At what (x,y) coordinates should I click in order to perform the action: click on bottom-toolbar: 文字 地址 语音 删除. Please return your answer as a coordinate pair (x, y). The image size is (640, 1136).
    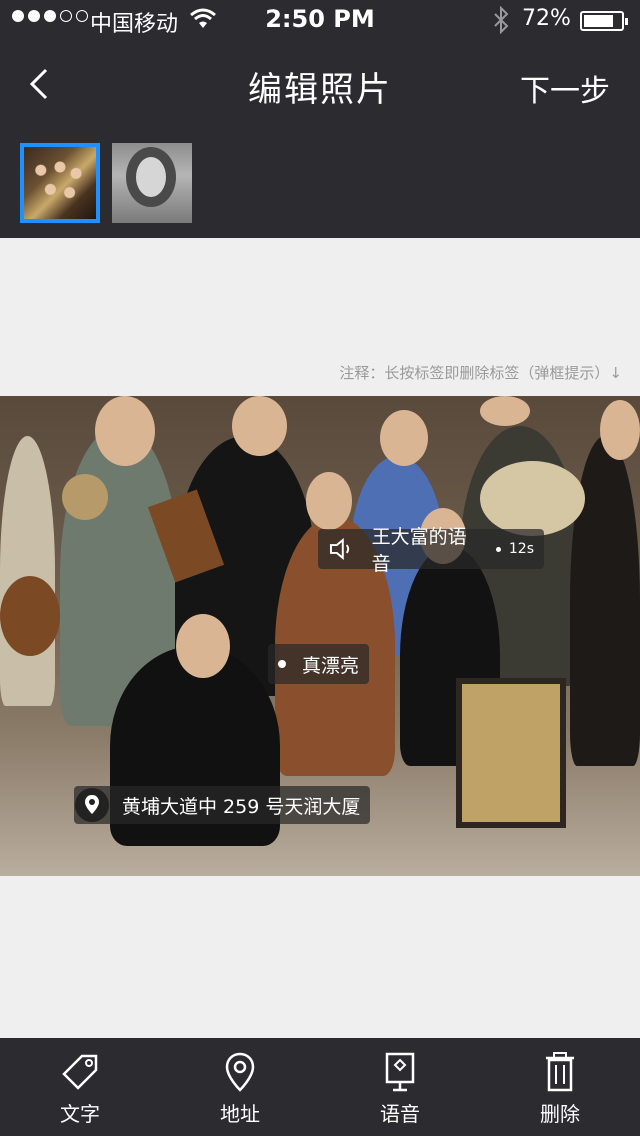
    Looking at the image, I should click on (320, 1087).